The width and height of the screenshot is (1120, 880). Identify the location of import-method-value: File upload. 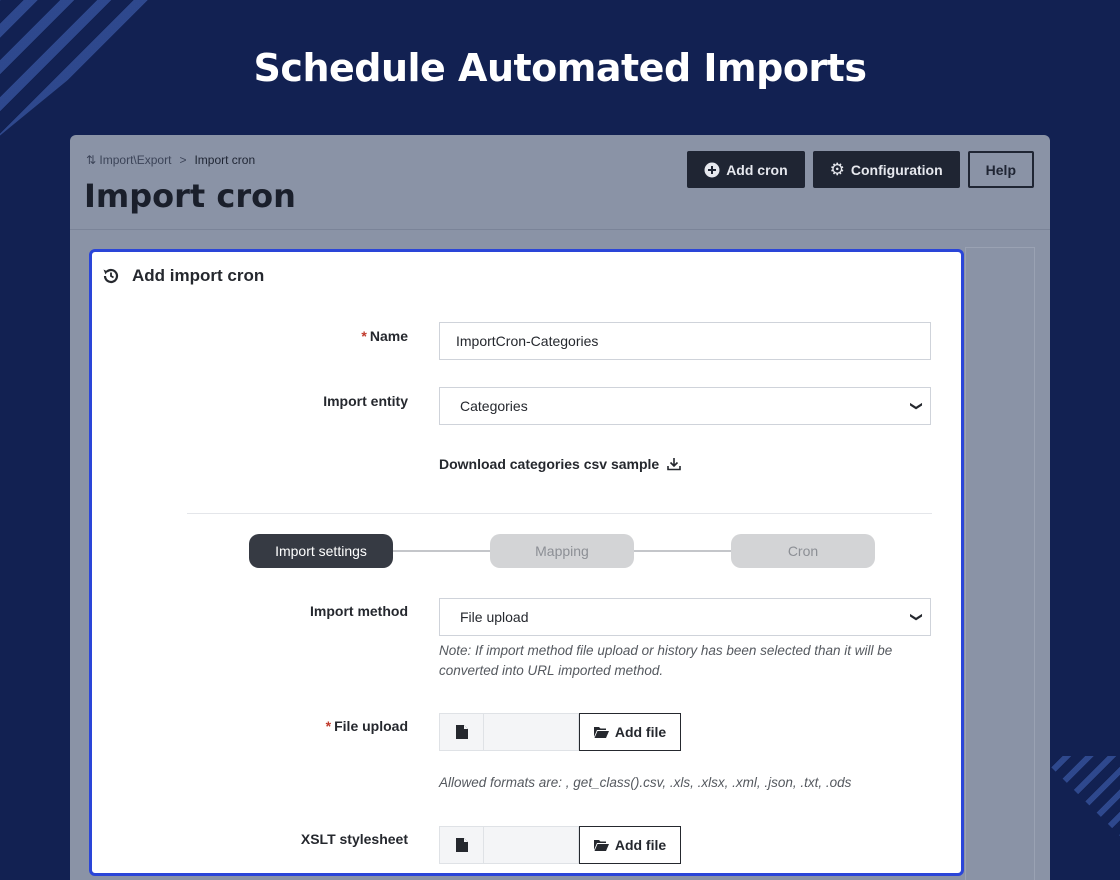
(494, 617).